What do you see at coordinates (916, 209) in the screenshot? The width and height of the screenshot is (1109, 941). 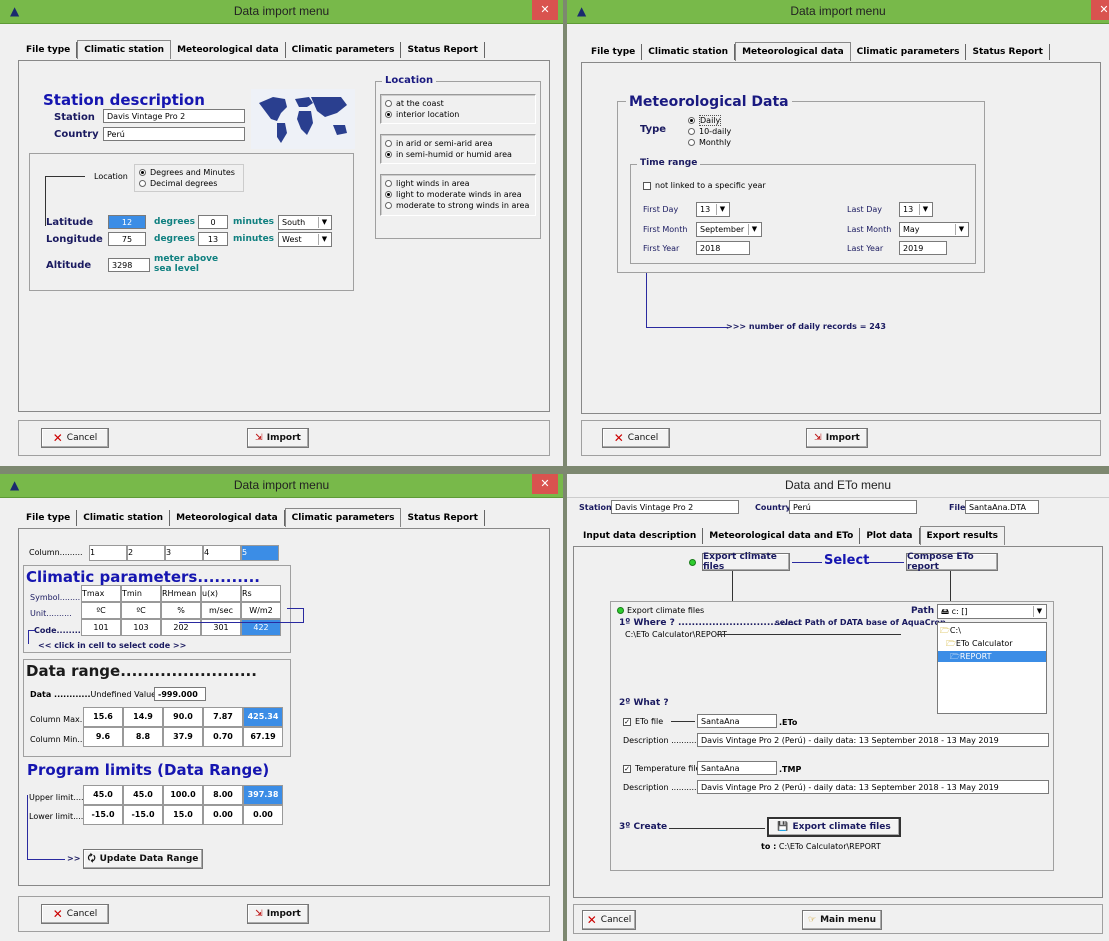 I see `last-day-select: 13 ▼` at bounding box center [916, 209].